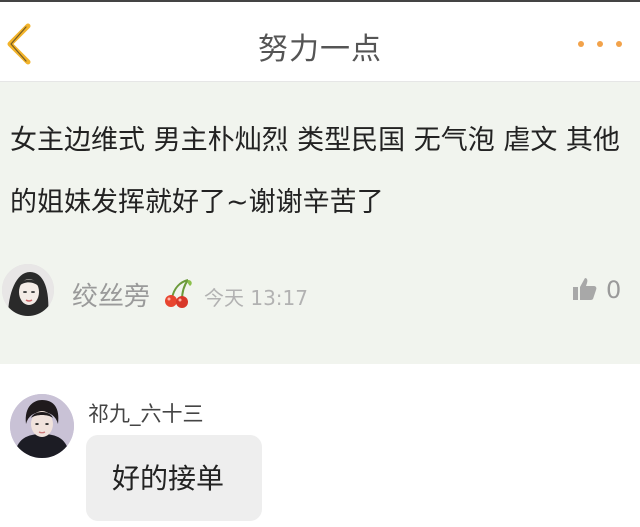 The image size is (640, 527). I want to click on reply-bubble: 好的接单, so click(174, 478).